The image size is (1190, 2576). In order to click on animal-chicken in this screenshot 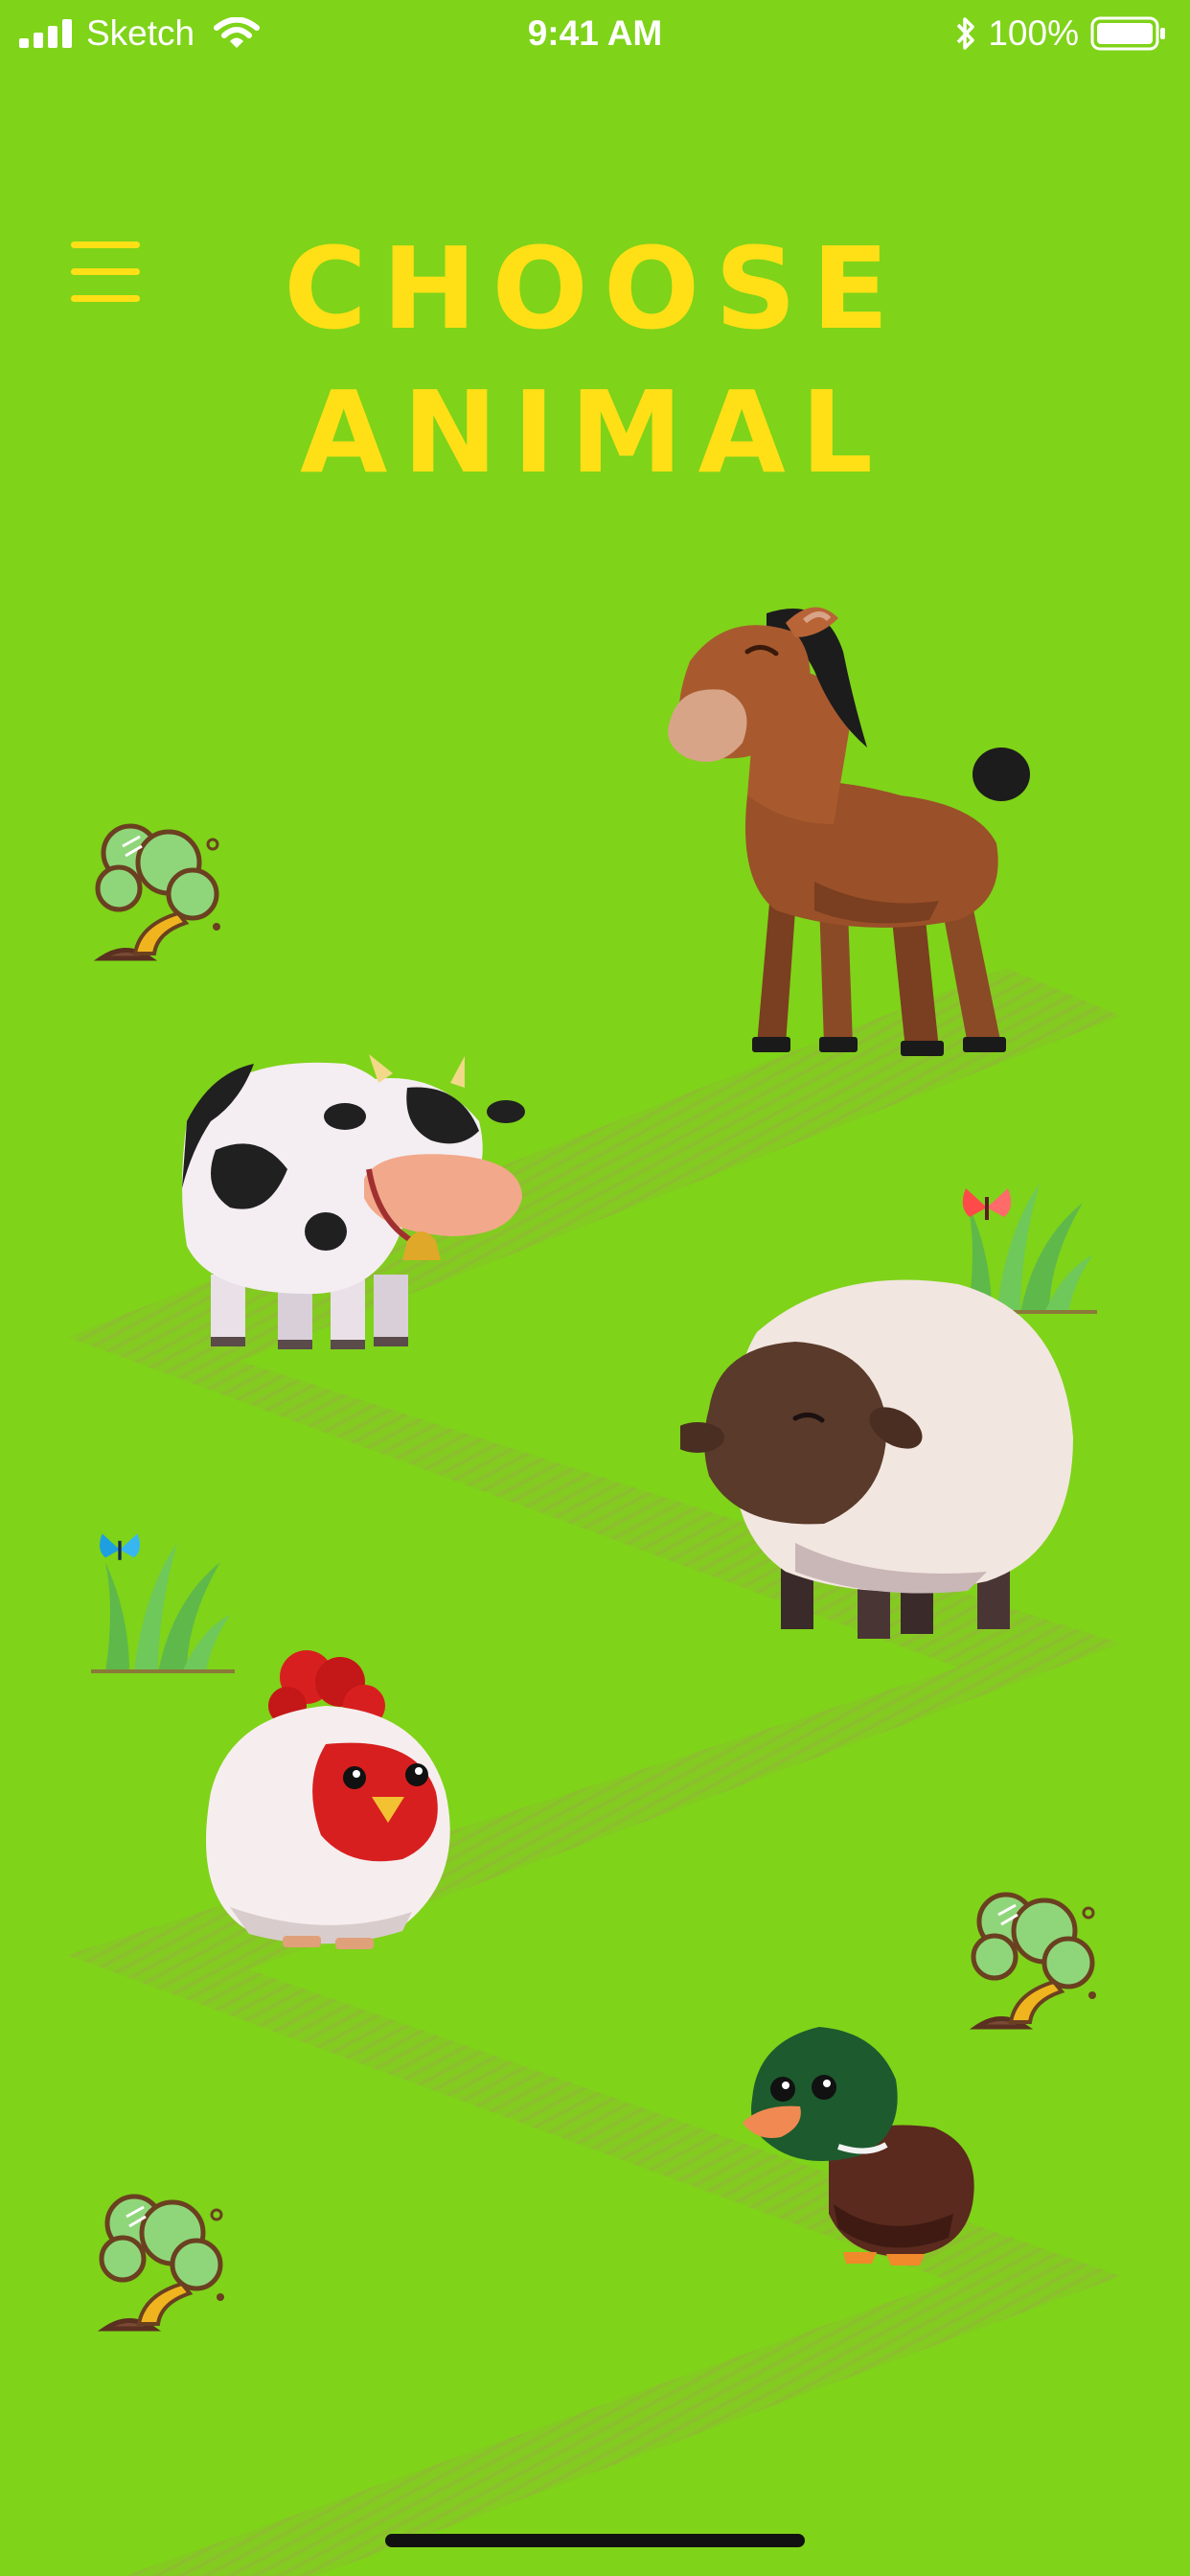, I will do `click(331, 1806)`.